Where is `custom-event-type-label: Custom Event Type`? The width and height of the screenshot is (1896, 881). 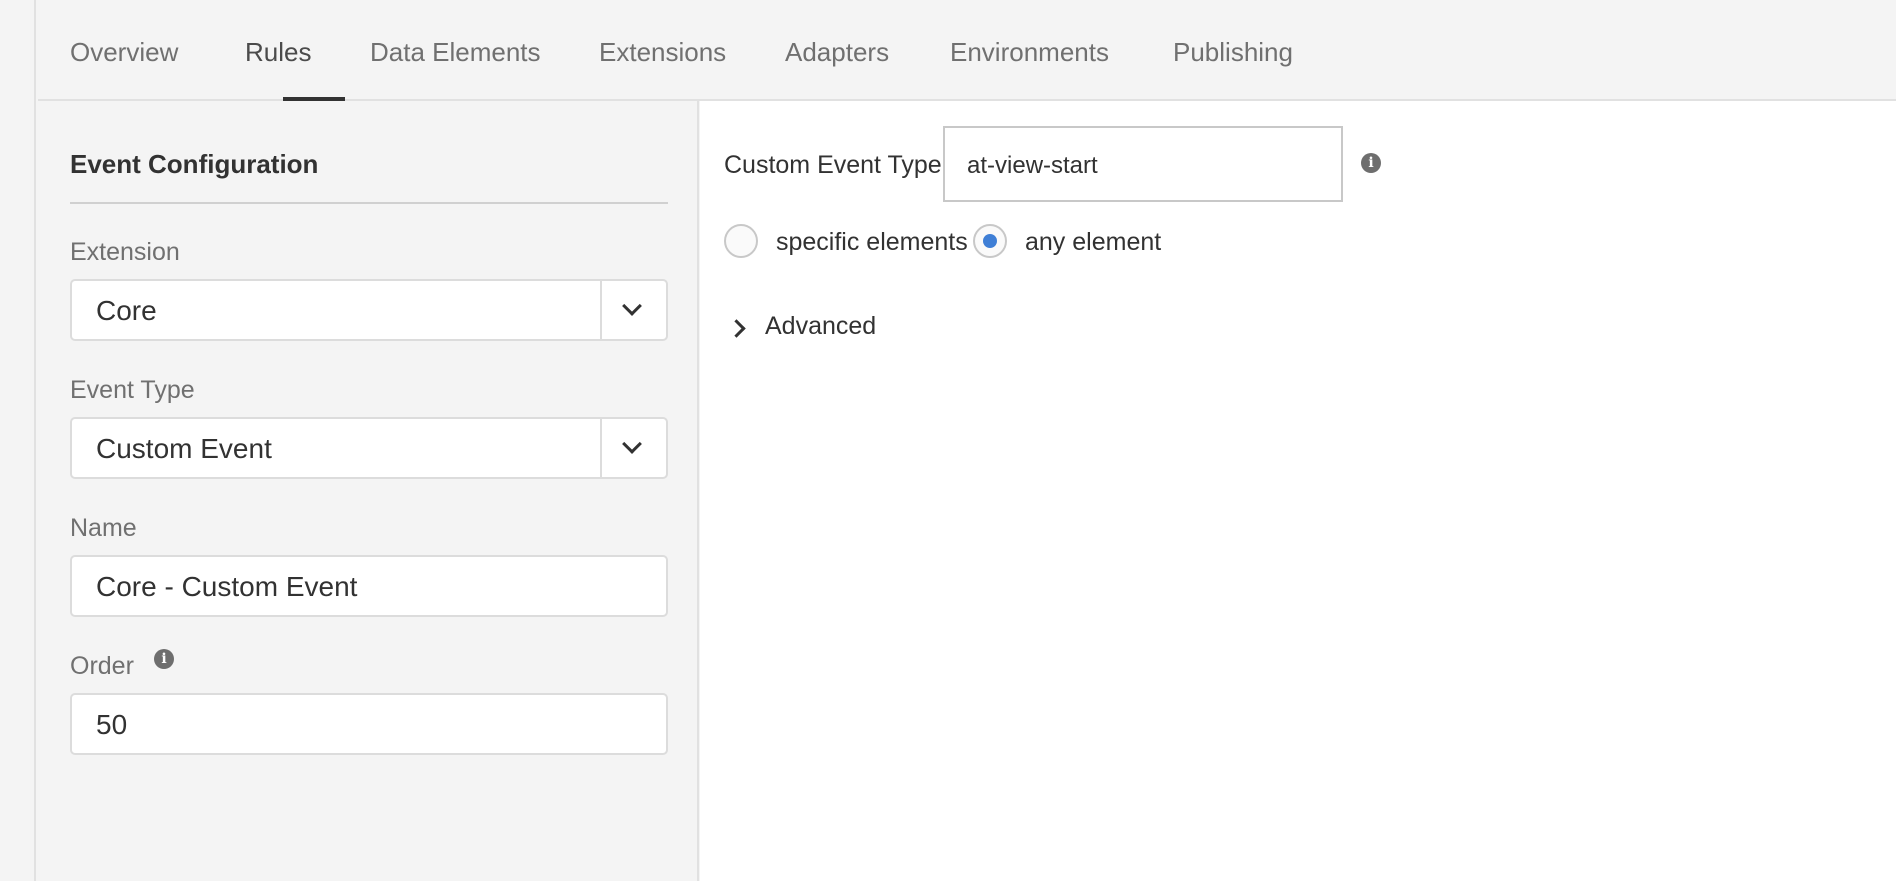
custom-event-type-label: Custom Event Type is located at coordinates (833, 165).